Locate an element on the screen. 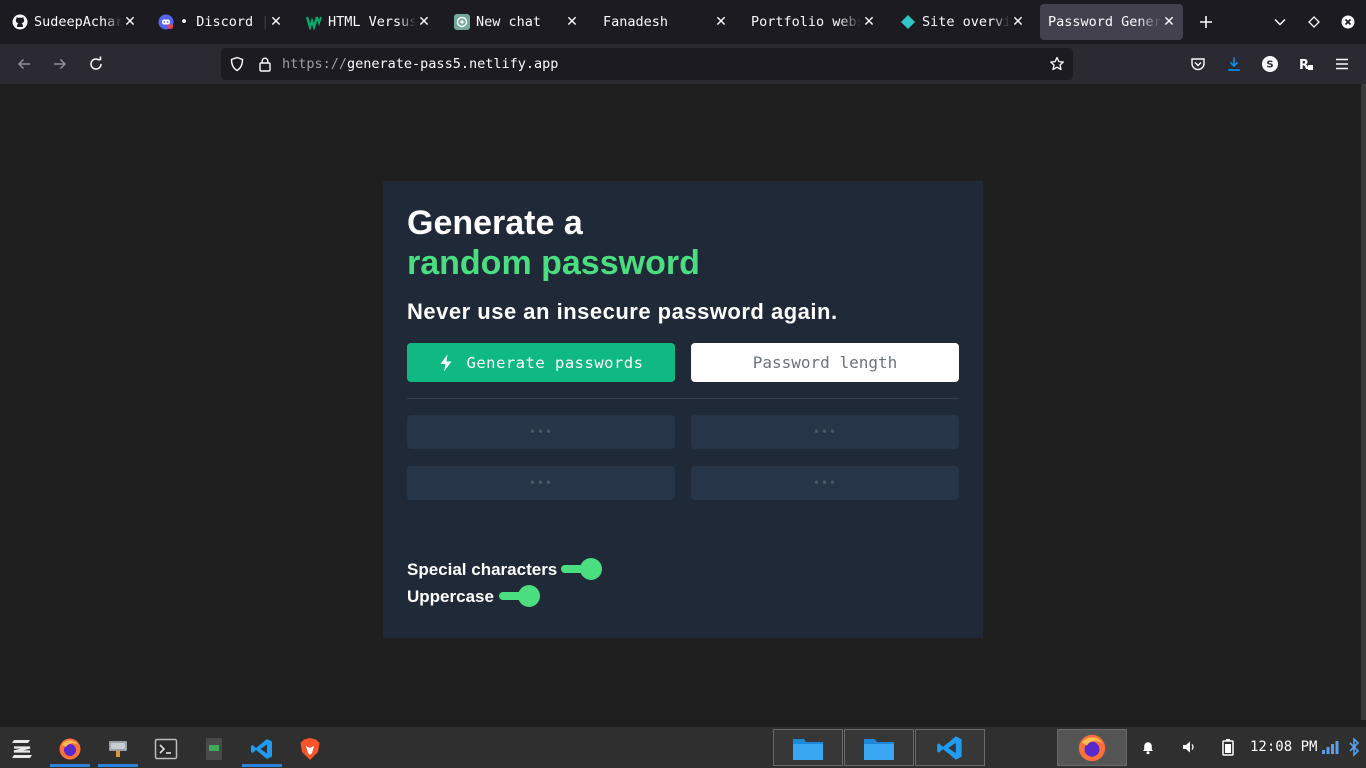 The height and width of the screenshot is (768, 1366). subtitle: Never use an insecure password again. is located at coordinates (622, 311).